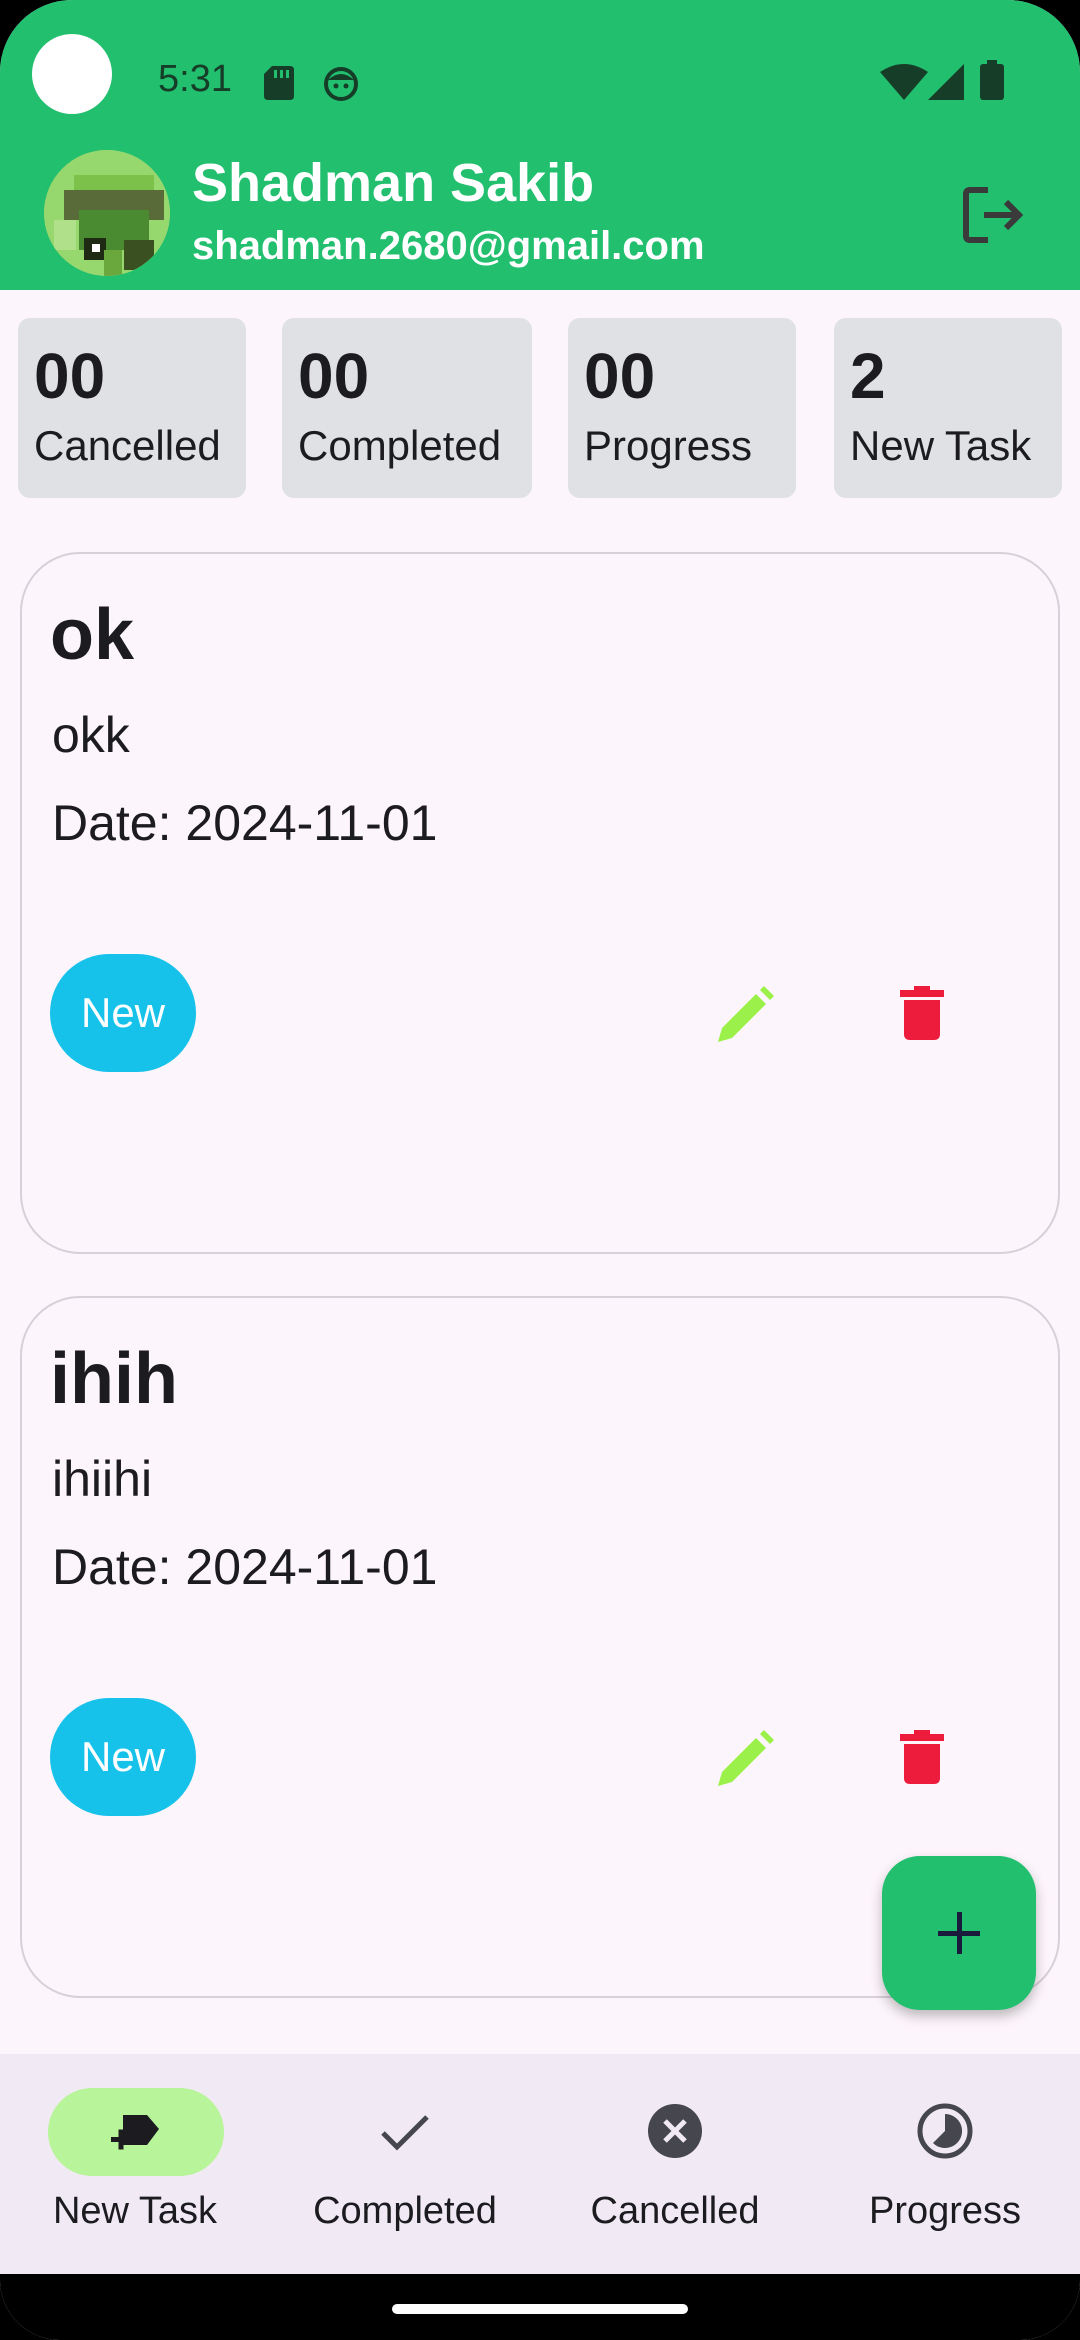  I want to click on debug-icon, so click(341, 84).